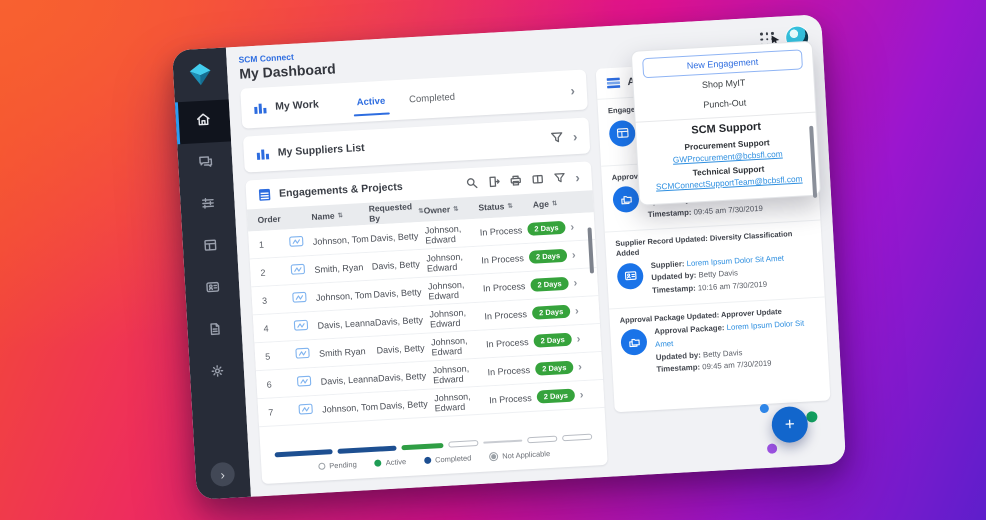 The image size is (986, 520). What do you see at coordinates (813, 161) in the screenshot?
I see `menu-scrollbar` at bounding box center [813, 161].